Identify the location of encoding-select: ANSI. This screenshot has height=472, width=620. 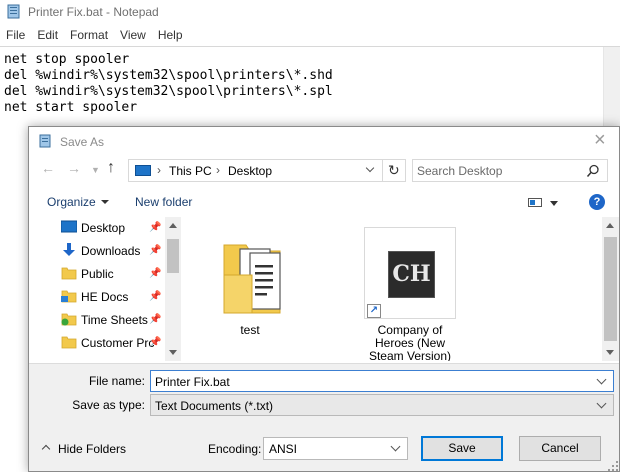
(335, 448).